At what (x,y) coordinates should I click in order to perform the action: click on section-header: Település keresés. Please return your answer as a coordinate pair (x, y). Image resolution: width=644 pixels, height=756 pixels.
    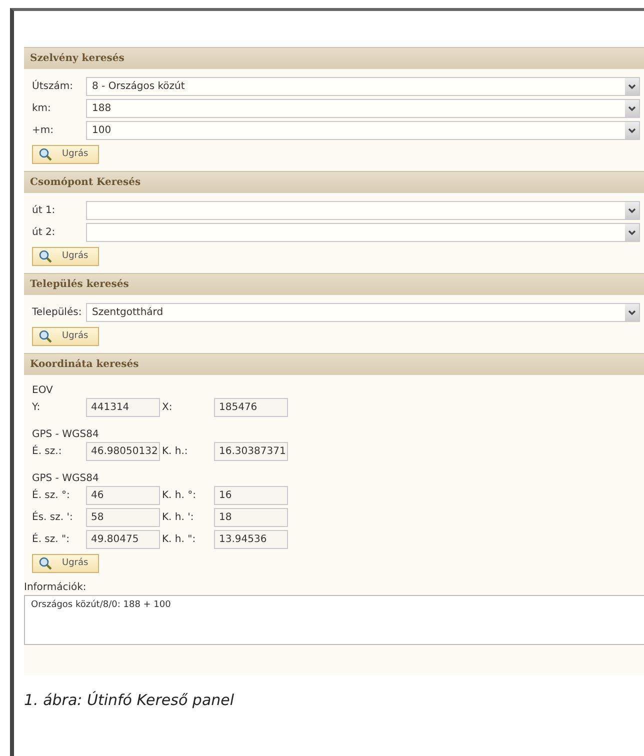
    Looking at the image, I should click on (334, 284).